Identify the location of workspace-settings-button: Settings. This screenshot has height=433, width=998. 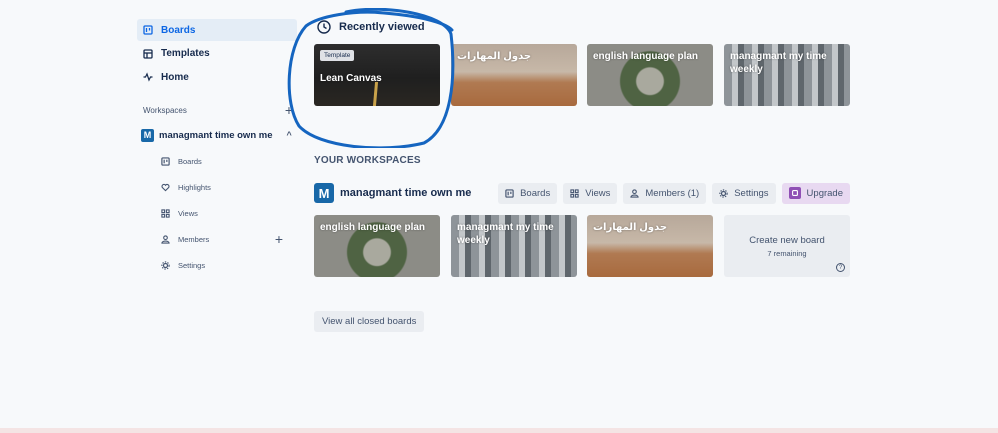
(744, 193).